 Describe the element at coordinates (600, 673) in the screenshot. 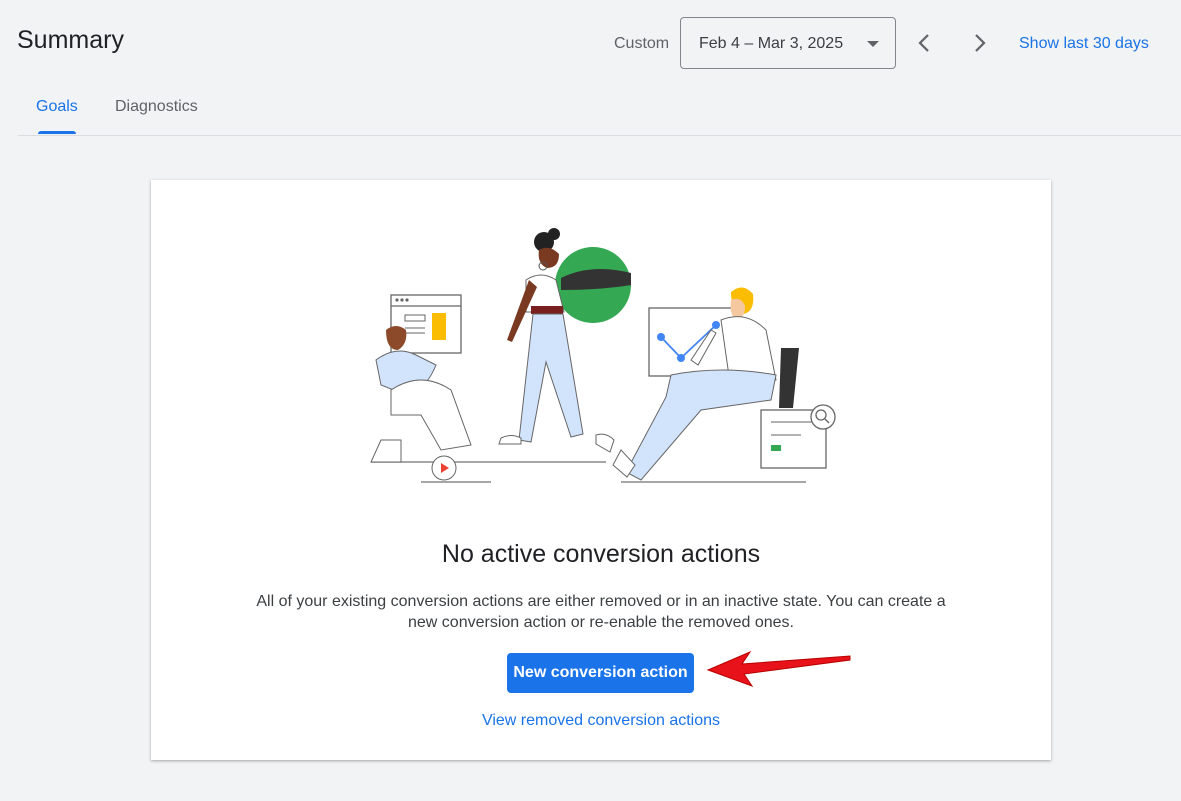

I see `new-conversion-action-button: New conversion action` at that location.